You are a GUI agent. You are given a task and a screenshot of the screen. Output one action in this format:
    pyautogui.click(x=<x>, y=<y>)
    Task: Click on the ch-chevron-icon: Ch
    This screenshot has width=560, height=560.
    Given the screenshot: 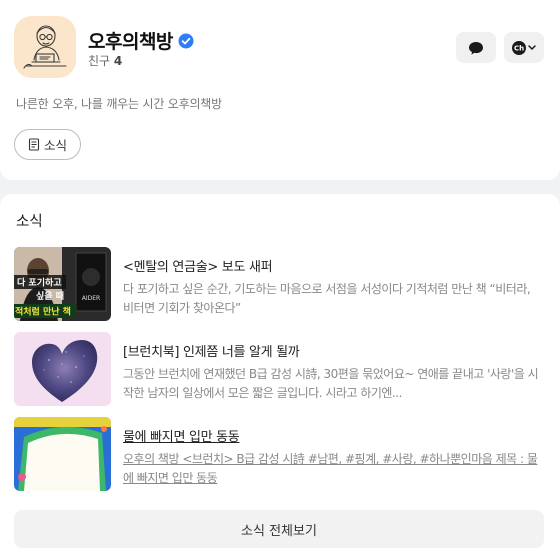 What is the action you would take?
    pyautogui.click(x=524, y=47)
    